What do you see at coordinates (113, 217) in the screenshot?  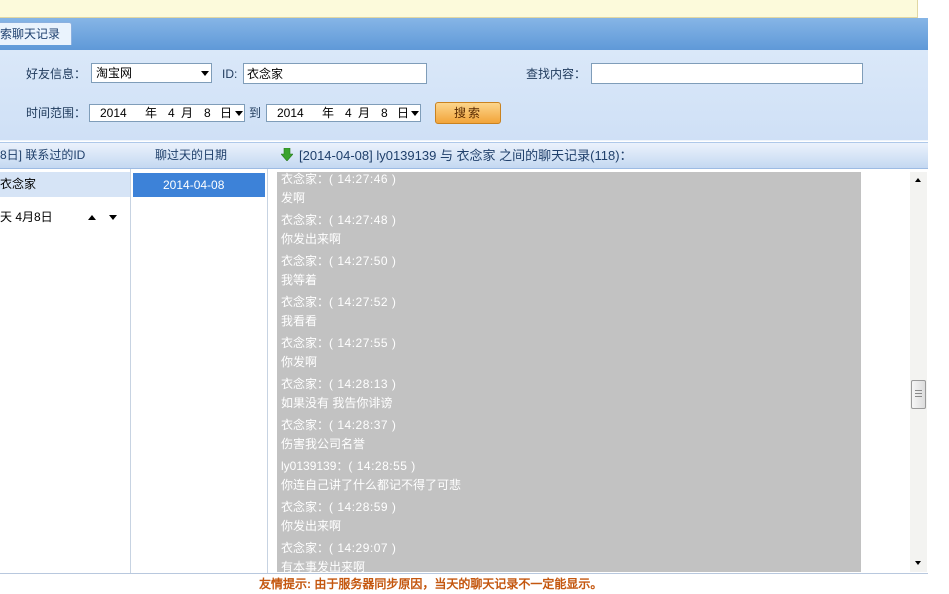 I see `spin-down-icon` at bounding box center [113, 217].